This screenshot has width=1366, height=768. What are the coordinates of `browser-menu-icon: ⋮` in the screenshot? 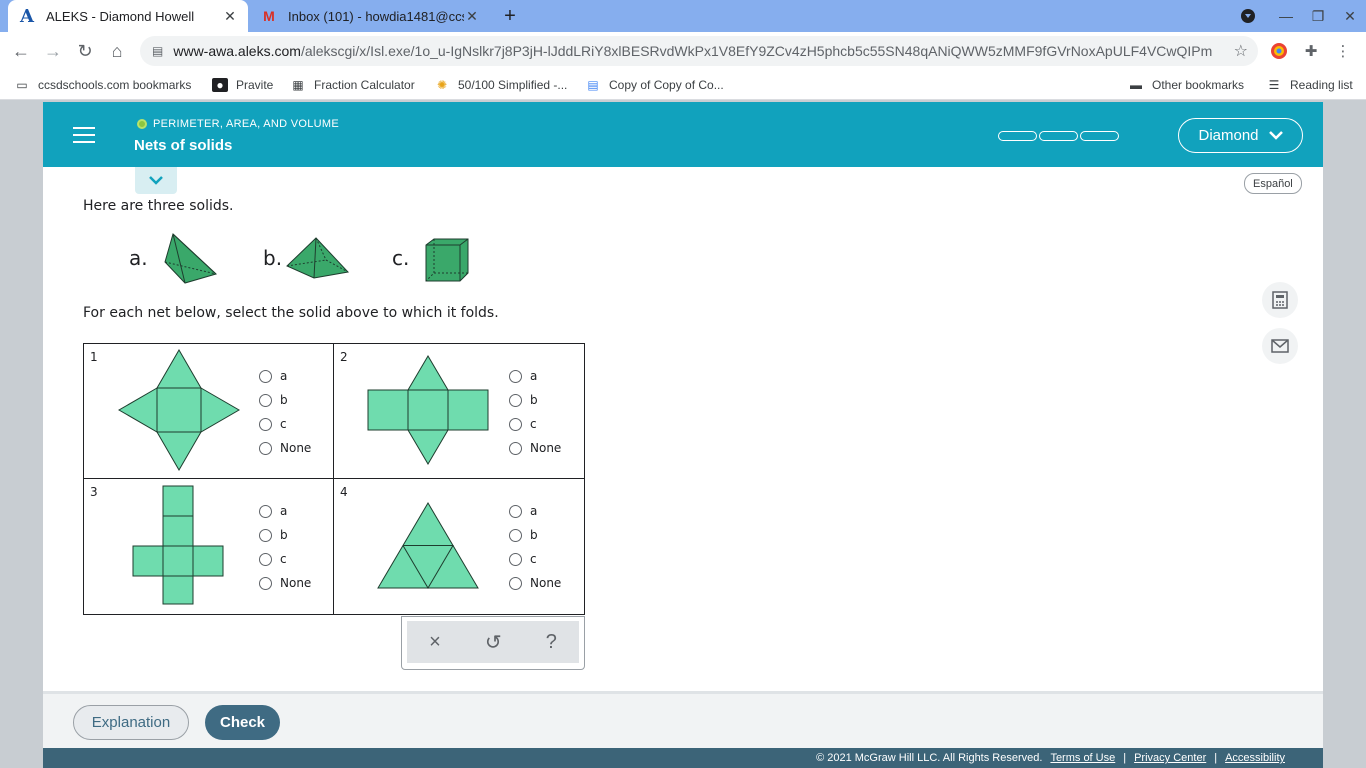 It's located at (1343, 51).